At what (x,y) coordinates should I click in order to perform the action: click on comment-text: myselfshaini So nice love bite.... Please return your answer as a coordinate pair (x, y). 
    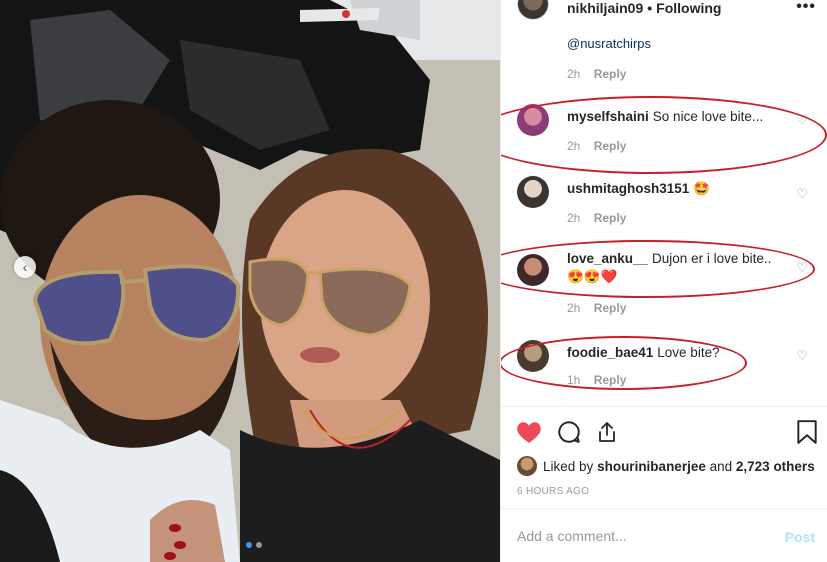
    Looking at the image, I should click on (680, 117).